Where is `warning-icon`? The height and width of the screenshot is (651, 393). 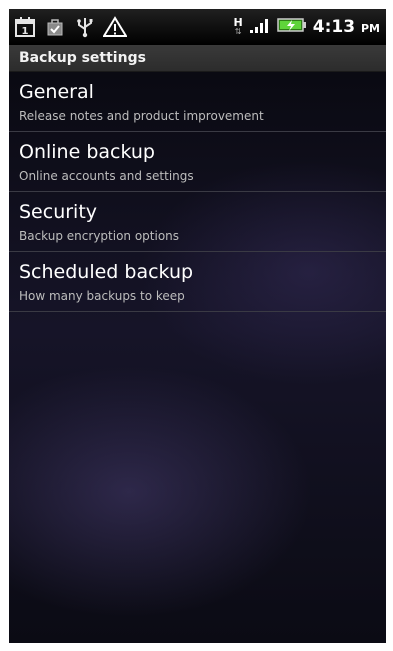 warning-icon is located at coordinates (115, 27).